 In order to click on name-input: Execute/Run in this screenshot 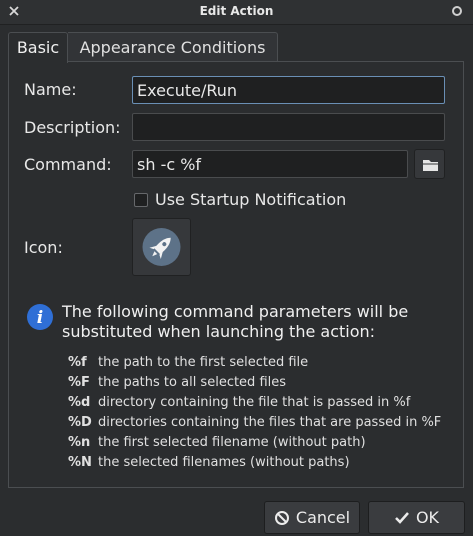, I will do `click(288, 90)`.